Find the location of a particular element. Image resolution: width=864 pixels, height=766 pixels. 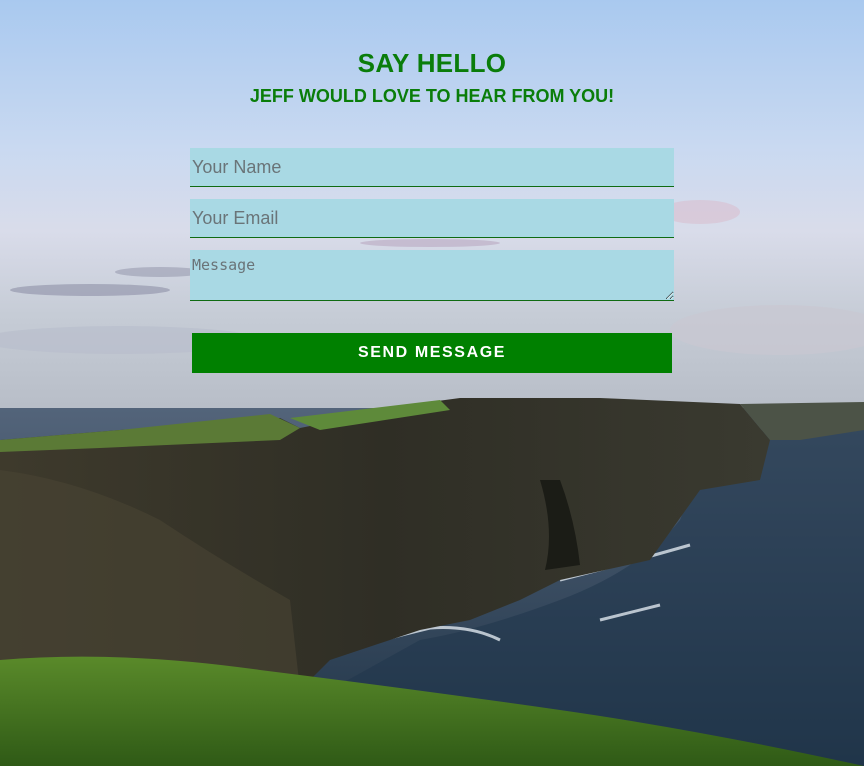

email-input is located at coordinates (432, 218).